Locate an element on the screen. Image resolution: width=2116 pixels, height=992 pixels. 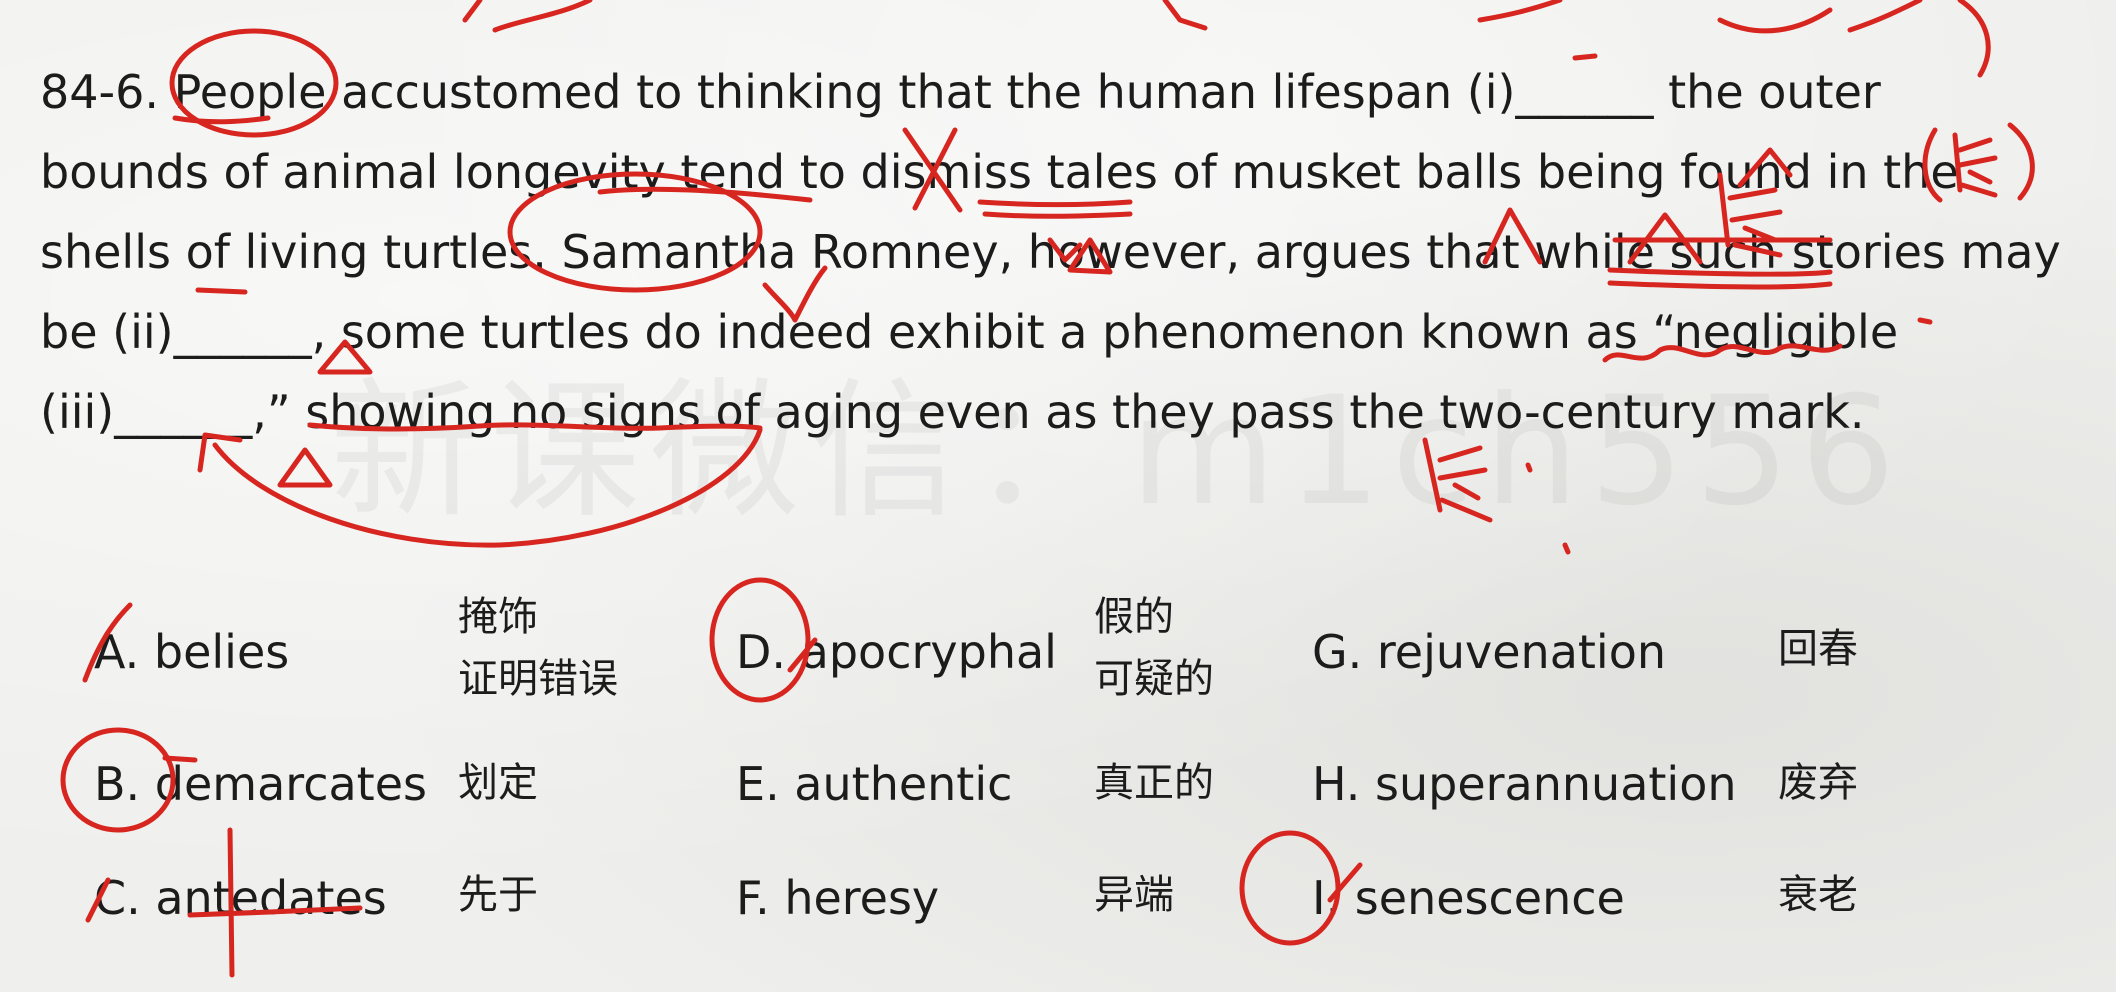
option-h: H. superannuation is located at coordinates (1524, 784).